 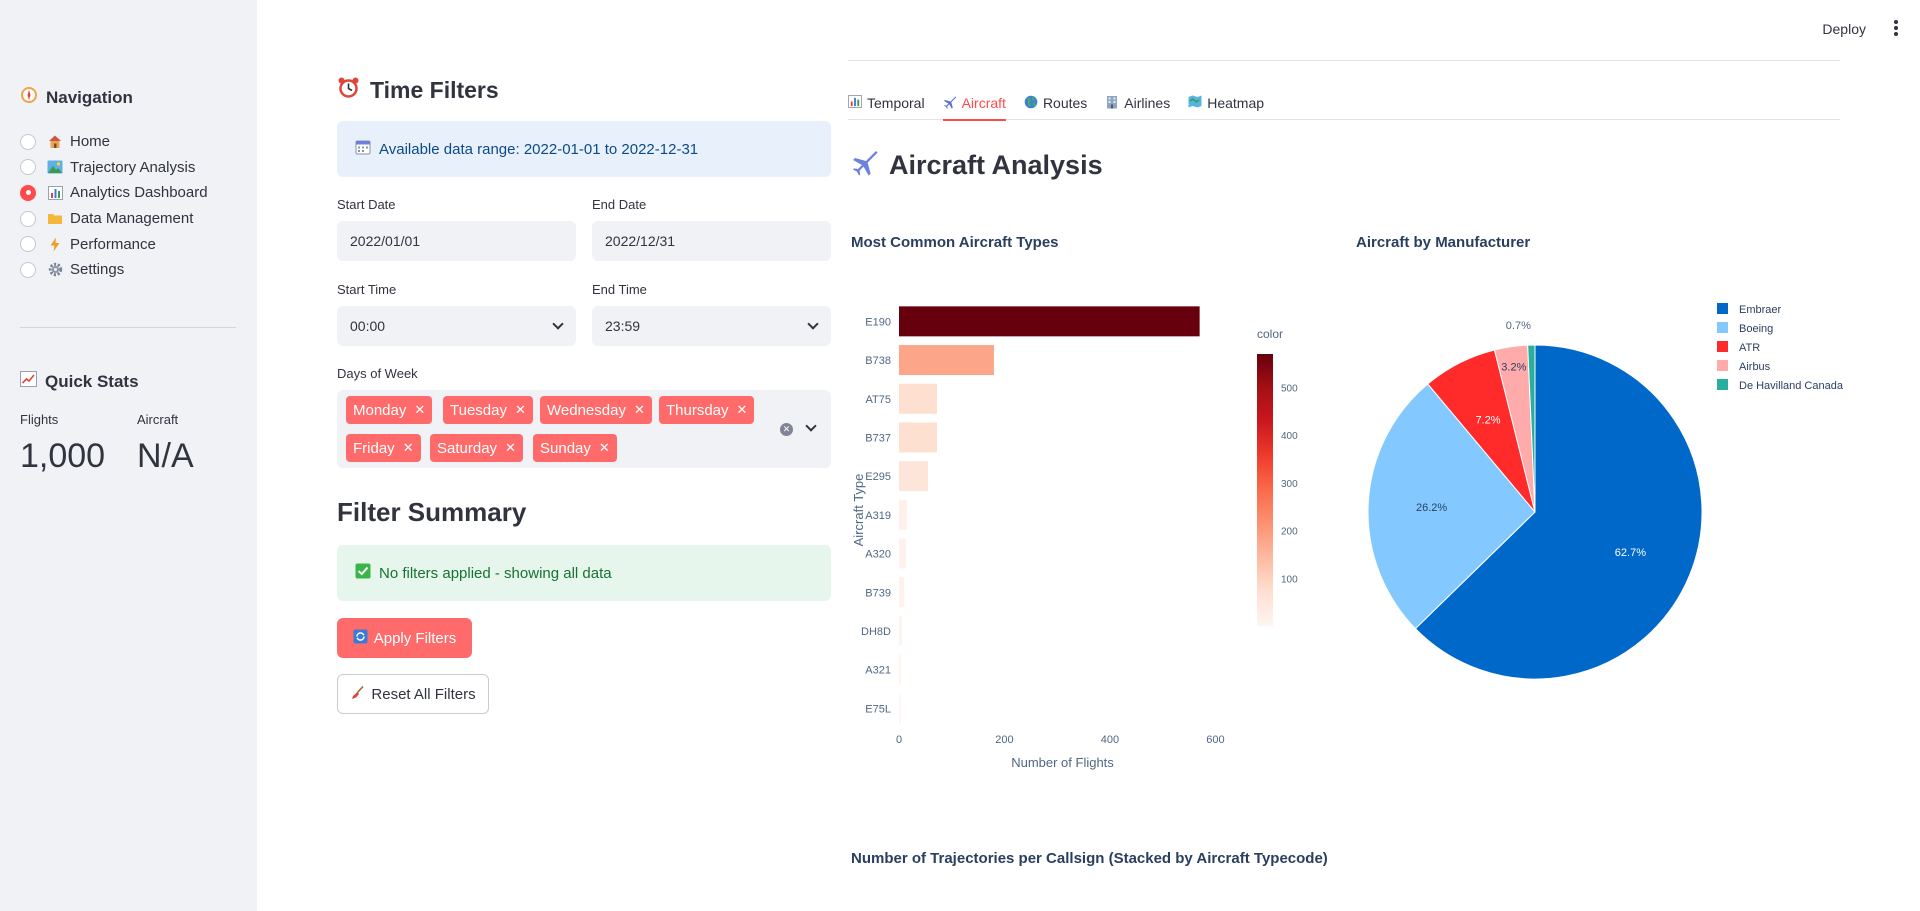 I want to click on nav-item-home: Home, so click(x=114, y=142).